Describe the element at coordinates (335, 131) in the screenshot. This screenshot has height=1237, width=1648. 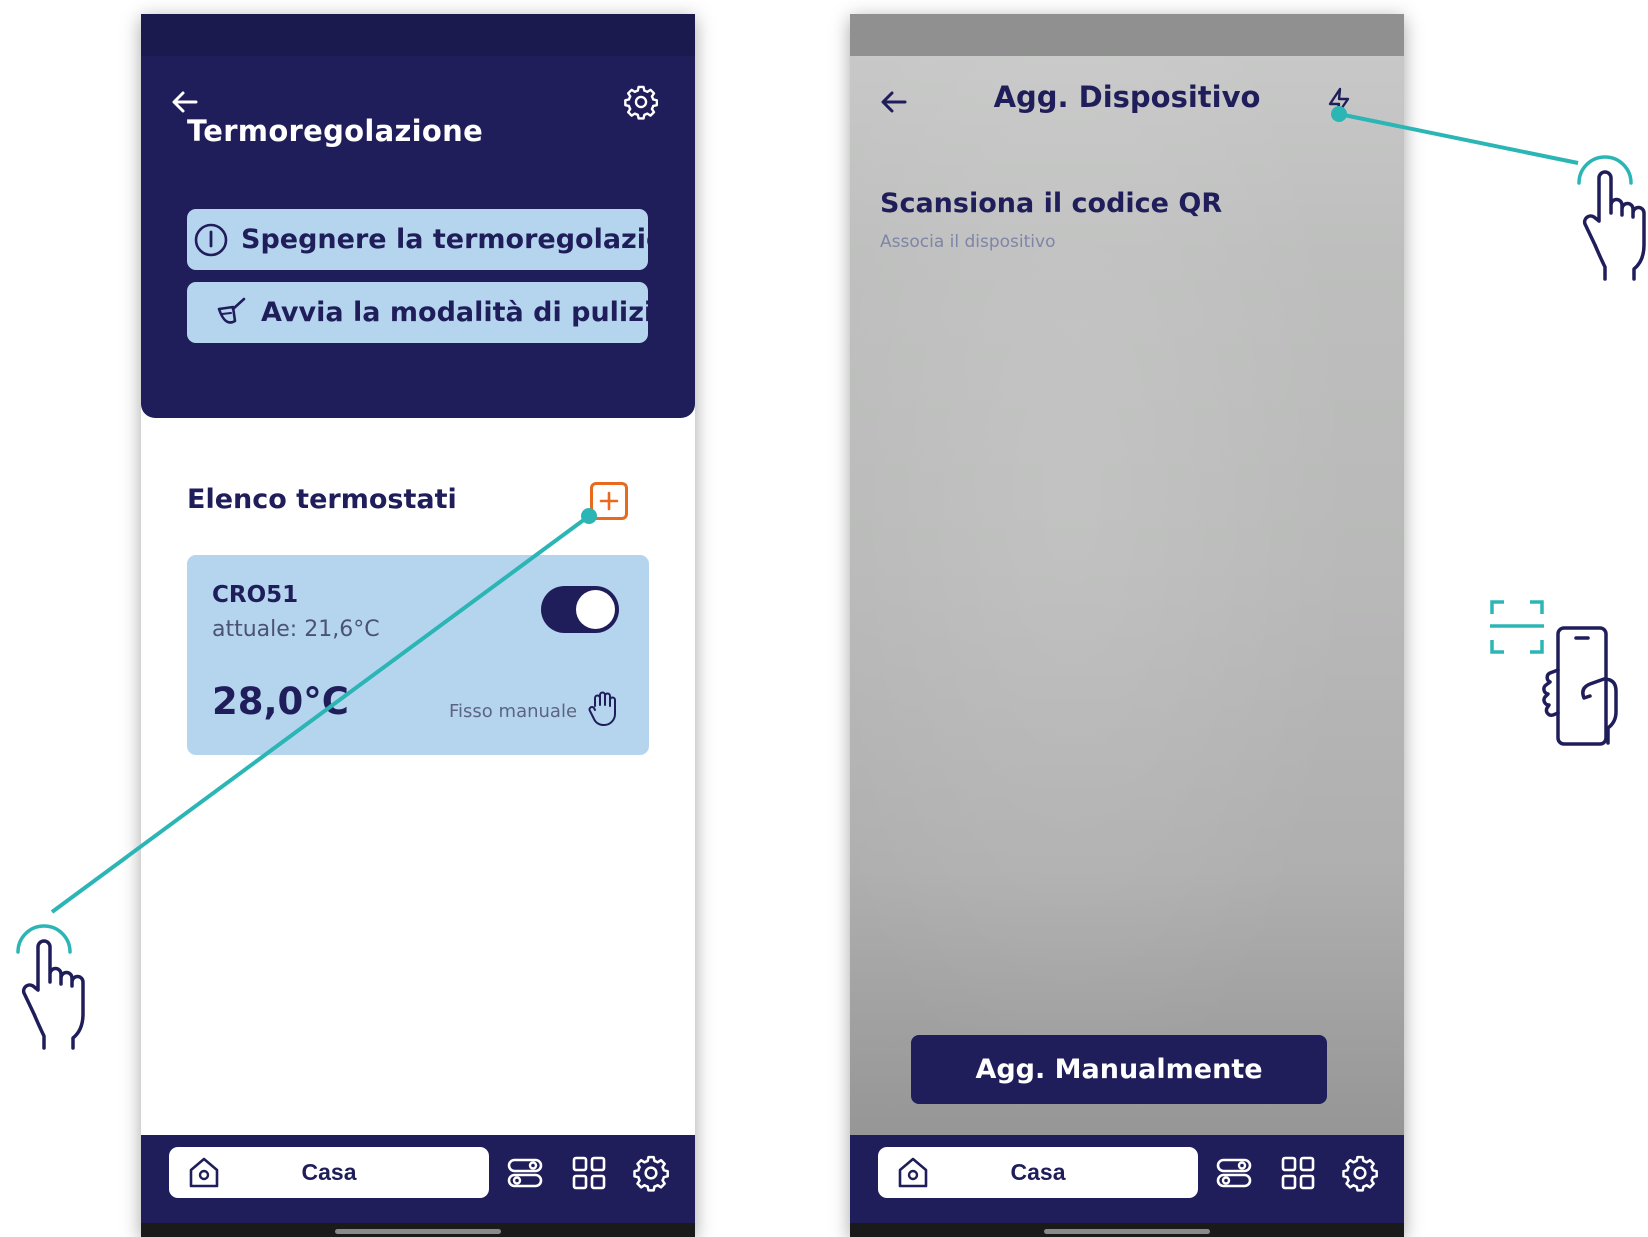
I see `page-title: Termoregolazione` at that location.